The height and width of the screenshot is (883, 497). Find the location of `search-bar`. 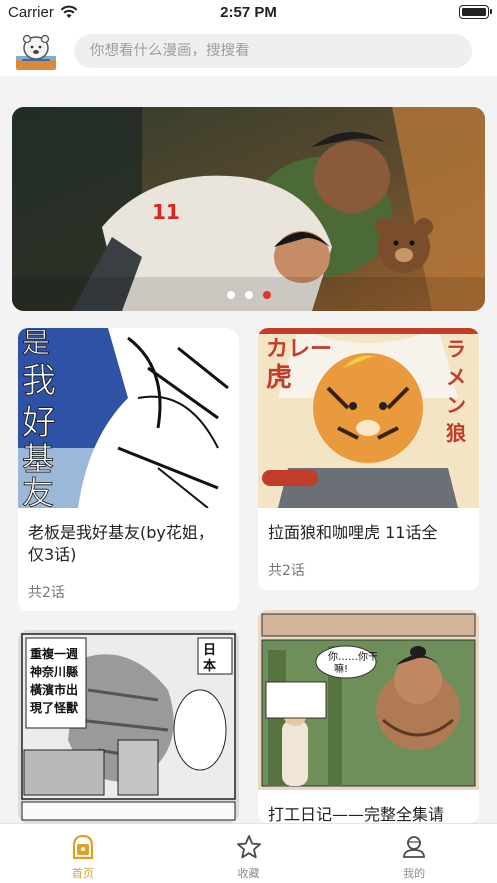

search-bar is located at coordinates (273, 51).